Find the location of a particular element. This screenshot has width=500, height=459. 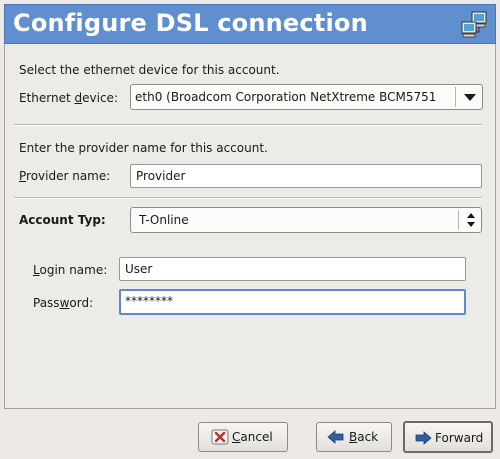

cancel-button: Cancel is located at coordinates (243, 437).